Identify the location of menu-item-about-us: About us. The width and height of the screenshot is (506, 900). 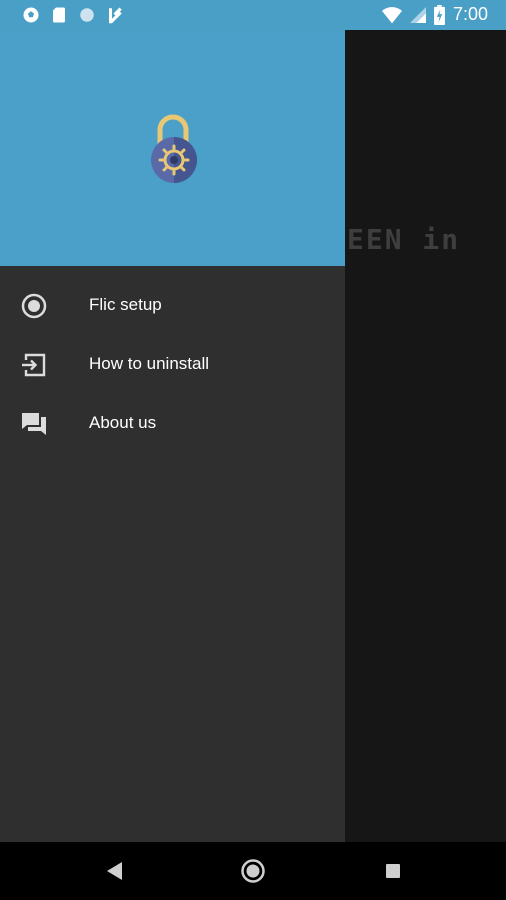
(172, 423).